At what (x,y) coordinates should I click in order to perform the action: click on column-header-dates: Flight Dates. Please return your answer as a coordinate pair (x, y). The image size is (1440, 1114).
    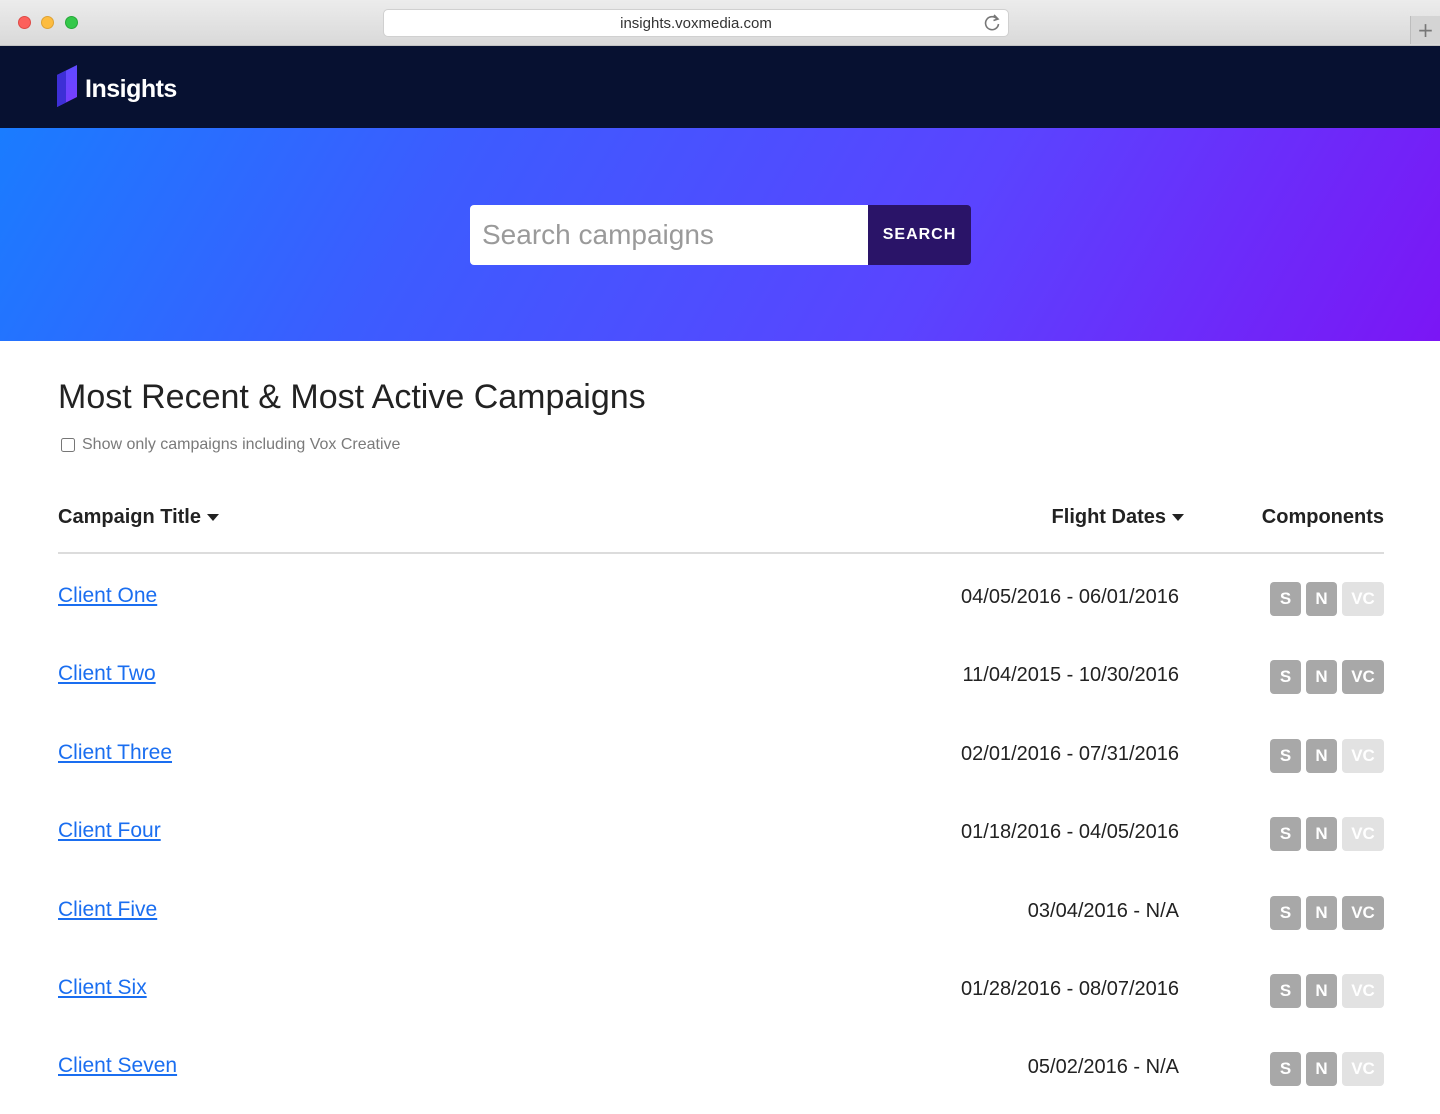
    Looking at the image, I should click on (1108, 517).